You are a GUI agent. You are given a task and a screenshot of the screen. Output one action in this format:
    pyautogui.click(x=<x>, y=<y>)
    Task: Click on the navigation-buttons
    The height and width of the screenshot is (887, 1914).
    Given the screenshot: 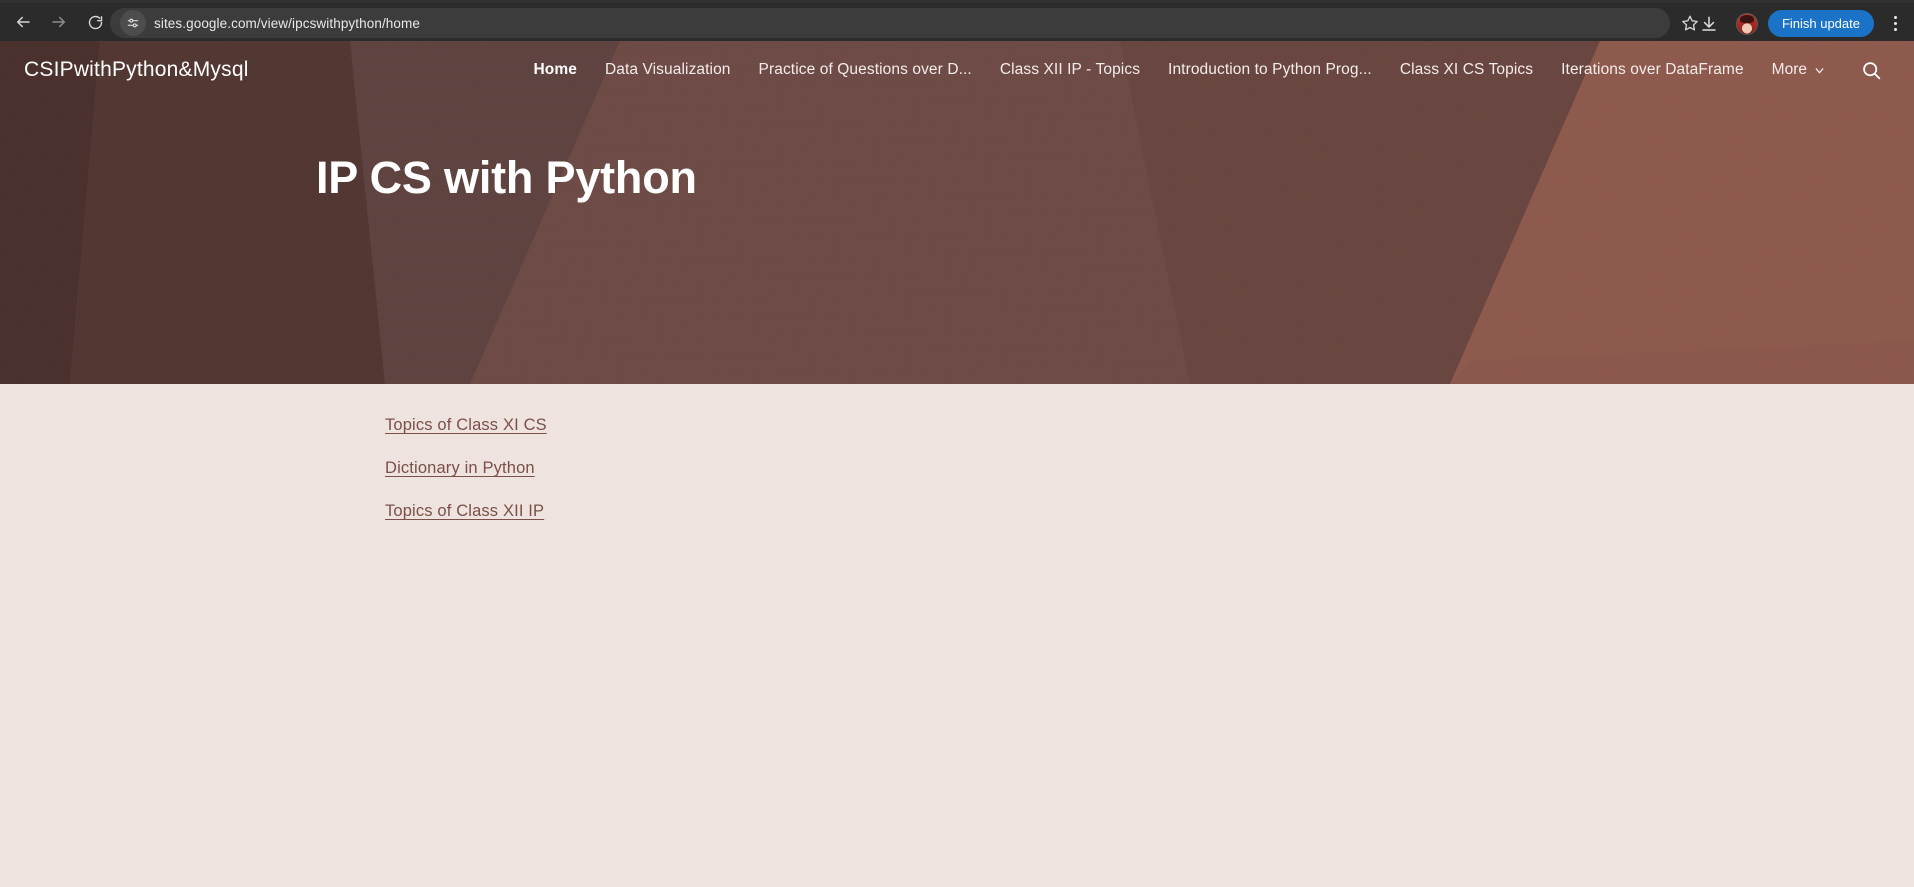 What is the action you would take?
    pyautogui.click(x=56, y=22)
    